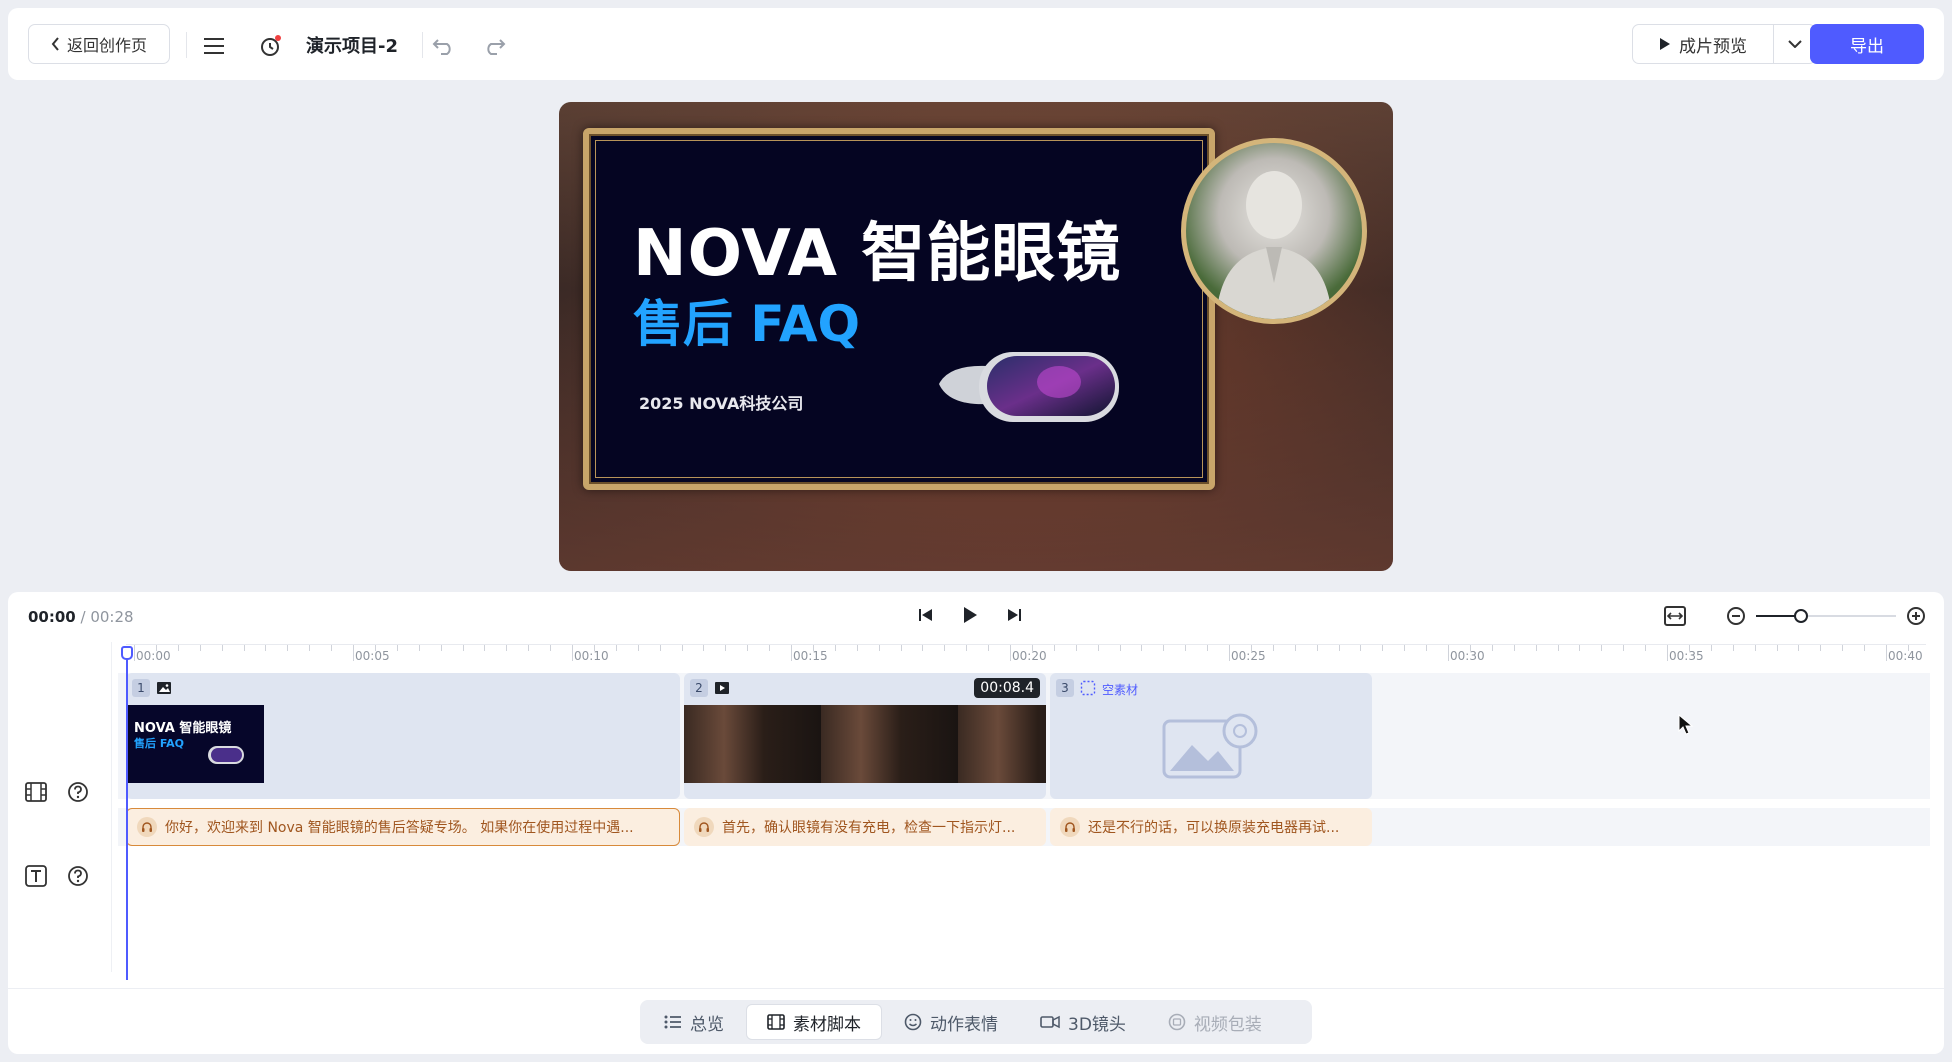 This screenshot has width=1952, height=1062. What do you see at coordinates (699, 688) in the screenshot?
I see `clip-number: 2` at bounding box center [699, 688].